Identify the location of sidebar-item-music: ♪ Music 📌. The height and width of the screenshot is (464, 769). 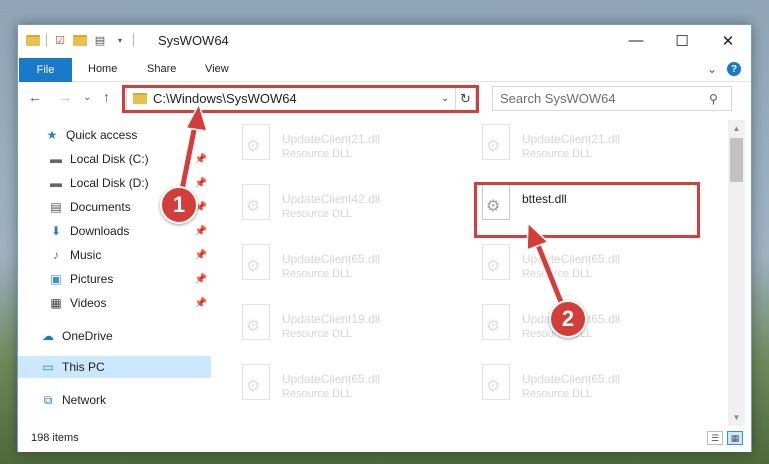
(114, 255).